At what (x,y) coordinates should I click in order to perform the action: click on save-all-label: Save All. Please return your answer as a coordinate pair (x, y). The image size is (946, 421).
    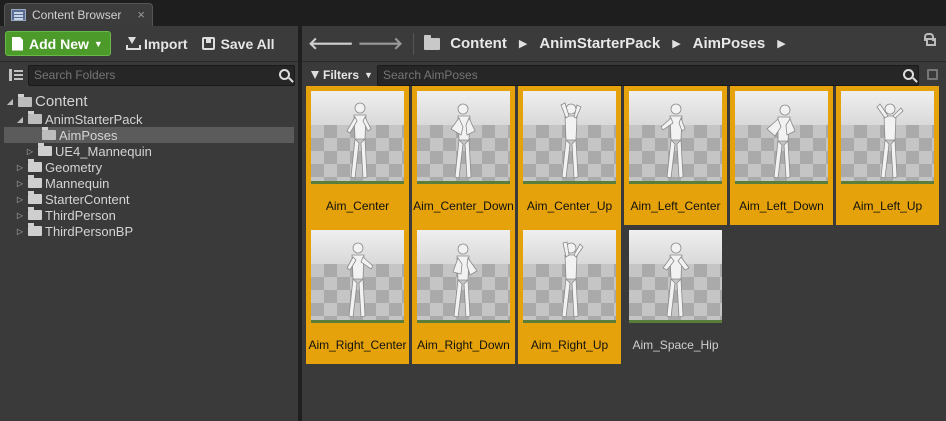
    Looking at the image, I should click on (247, 43).